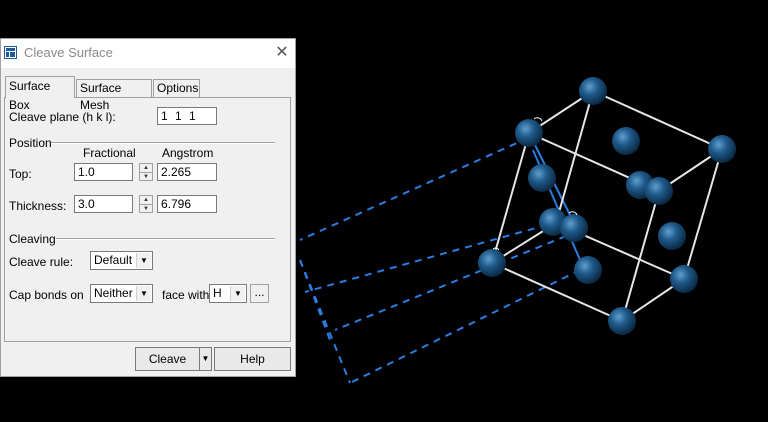 The width and height of the screenshot is (768, 422). I want to click on tab-options: Options, so click(176, 88).